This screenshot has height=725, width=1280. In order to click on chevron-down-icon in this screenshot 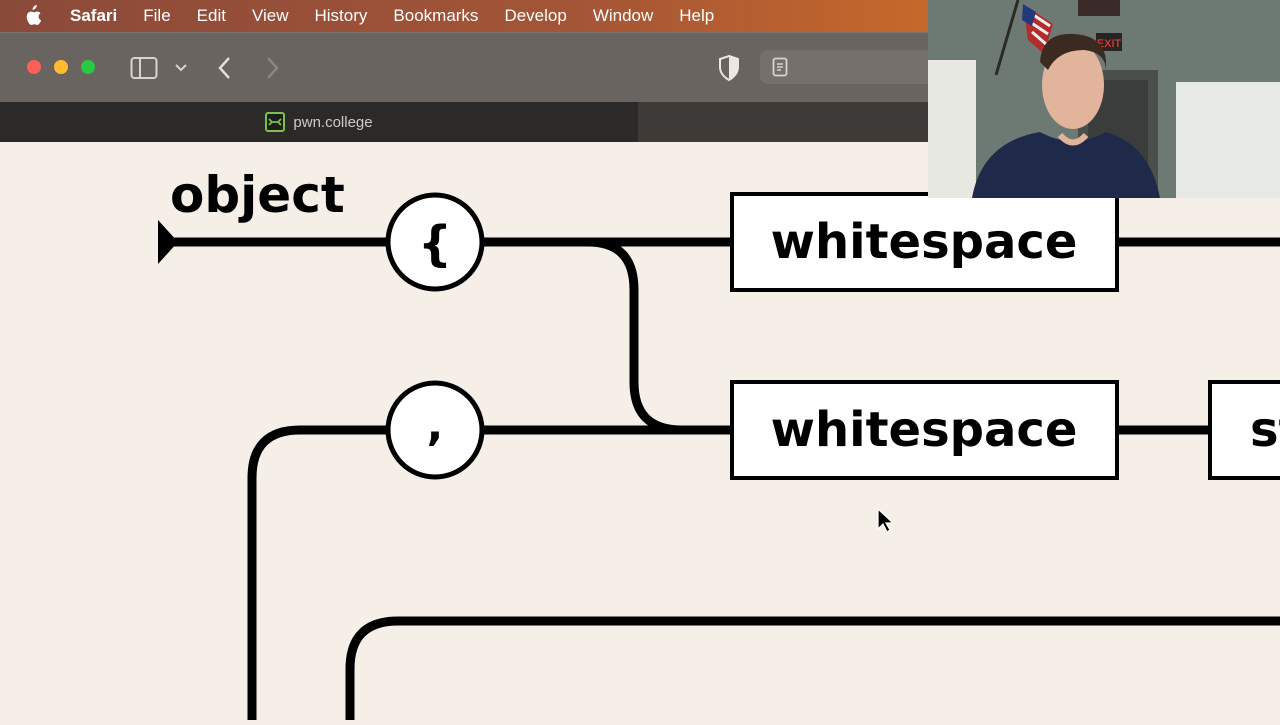, I will do `click(181, 70)`.